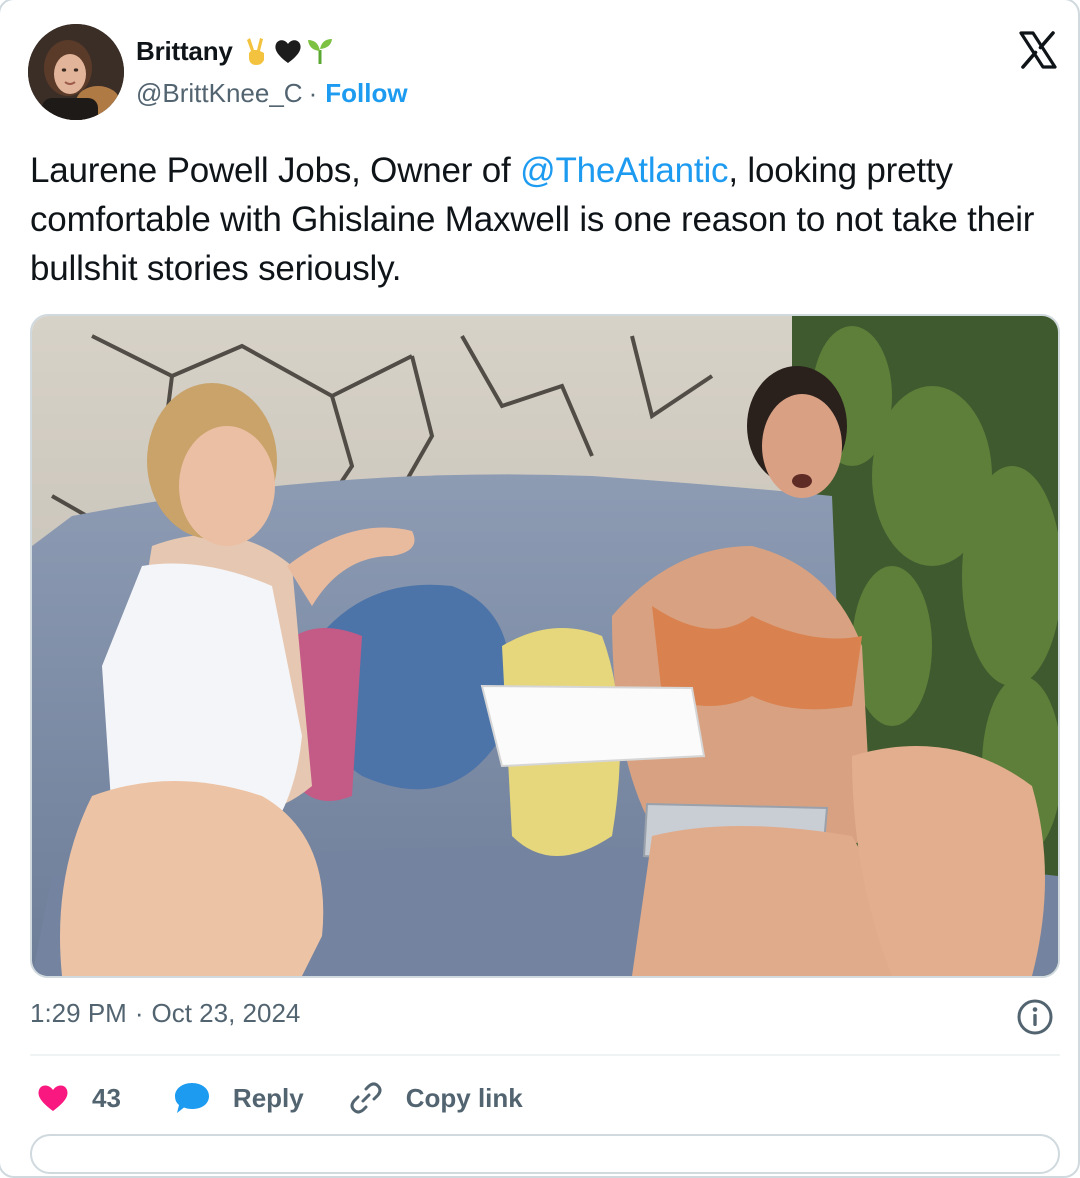 This screenshot has width=1080, height=1178. Describe the element at coordinates (226, 1013) in the screenshot. I see `tweet-date: Oct 23, 2024` at that location.